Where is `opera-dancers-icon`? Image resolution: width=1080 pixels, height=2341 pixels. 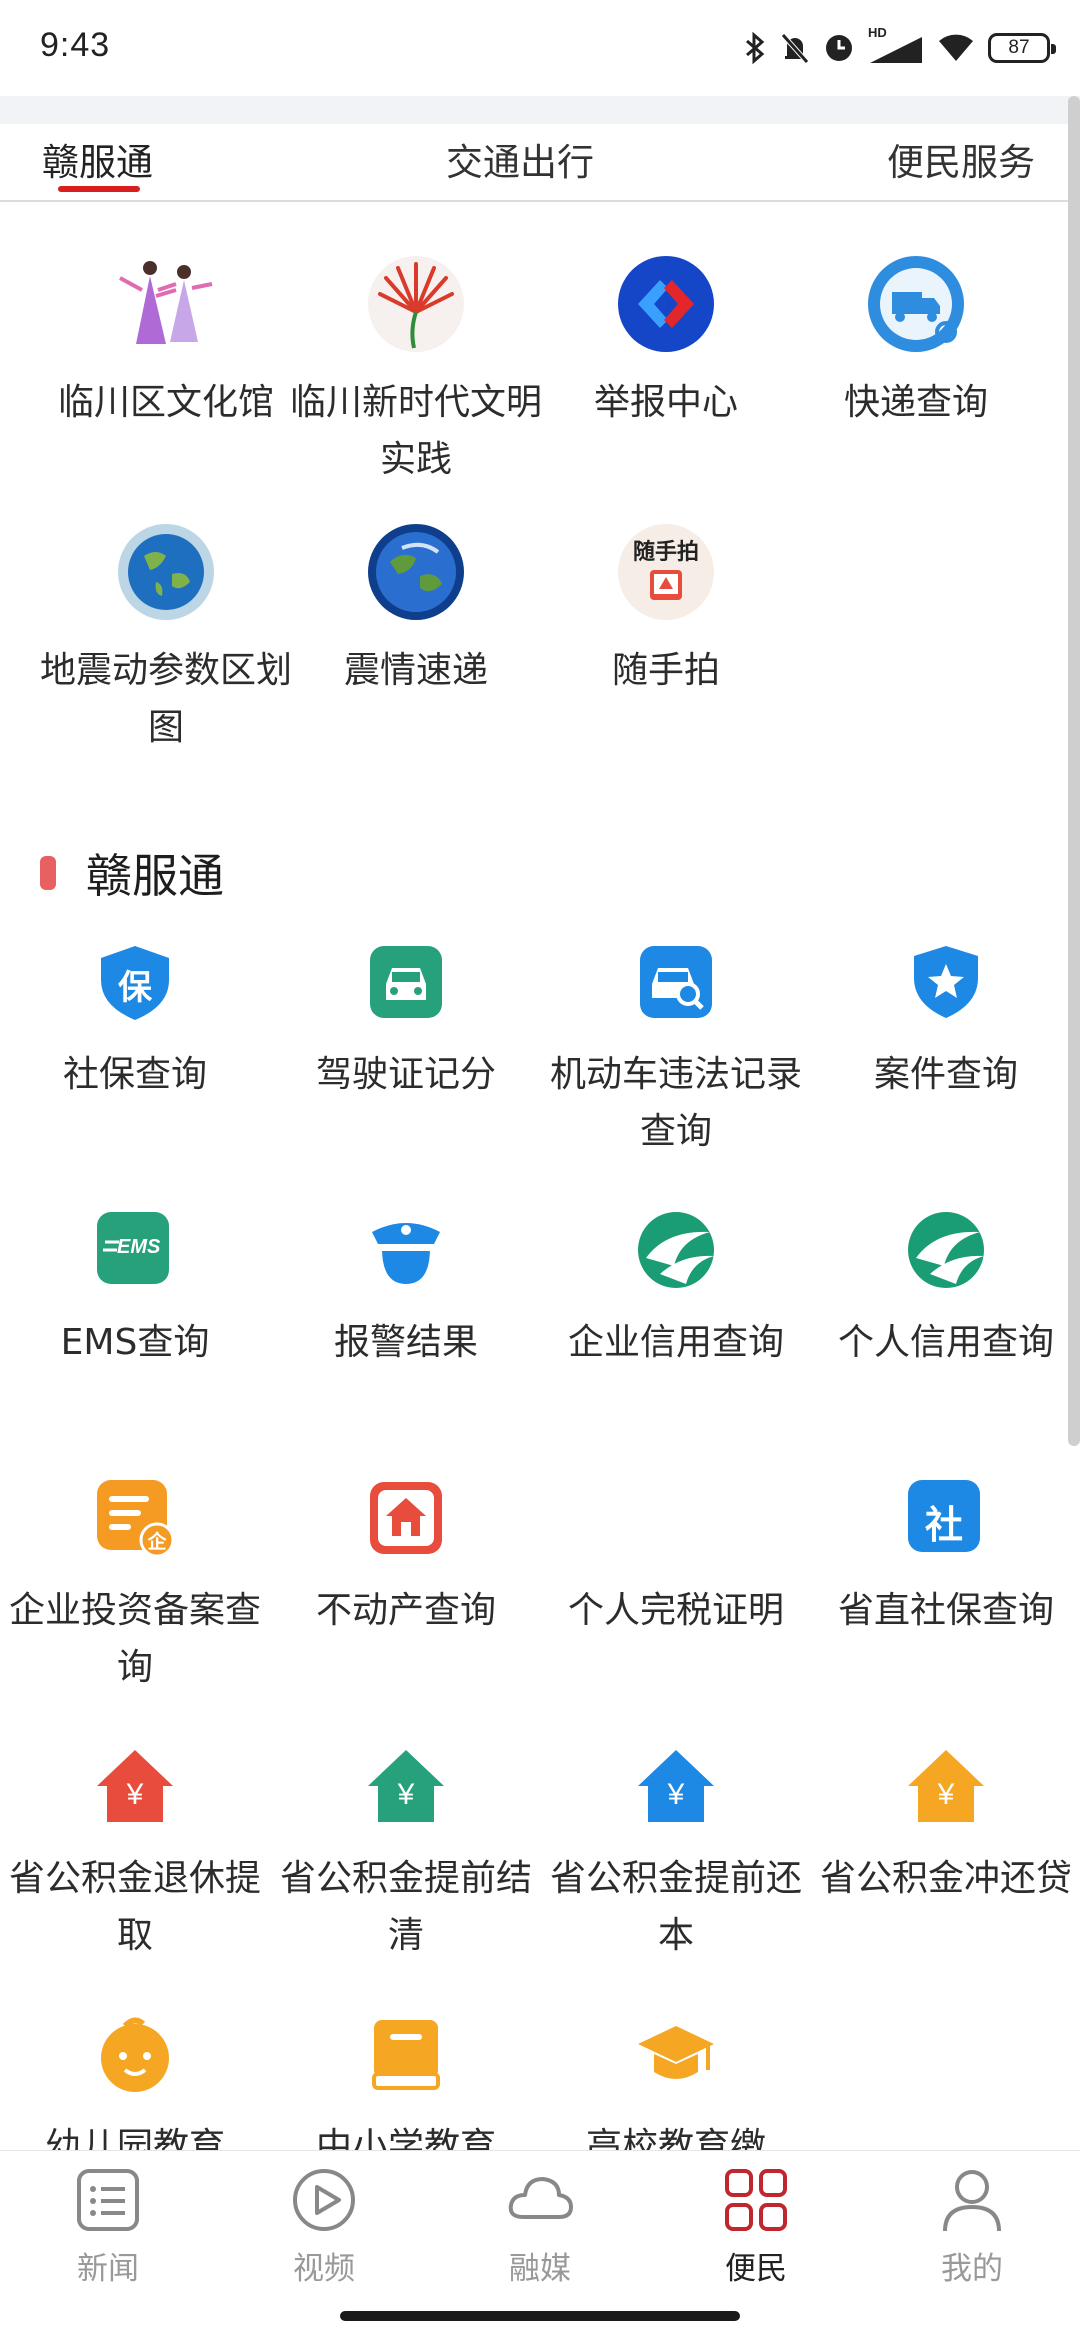 opera-dancers-icon is located at coordinates (166, 304).